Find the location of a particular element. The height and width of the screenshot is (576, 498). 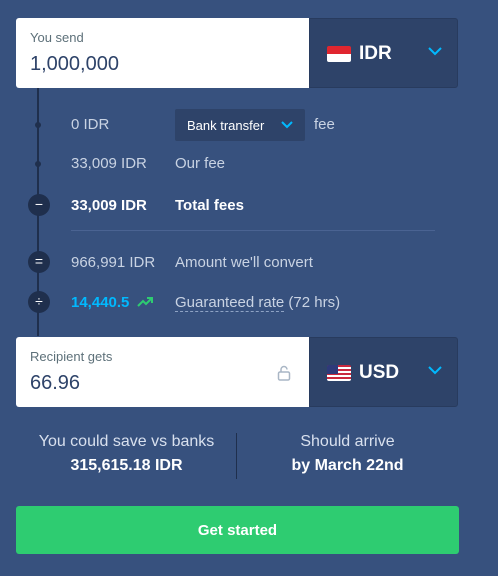

total-fees-amount: 33,009 IDR is located at coordinates (109, 205).